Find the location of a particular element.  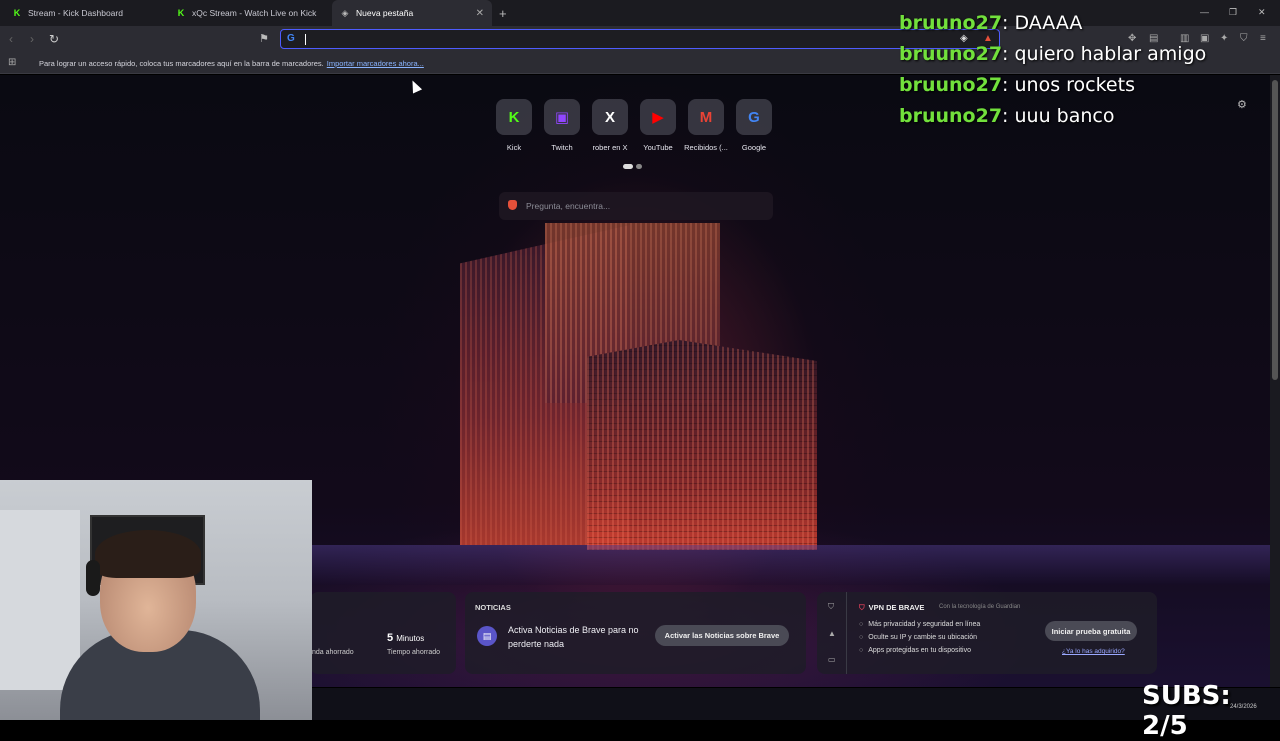

shortcut-rober-en-x: X rober en X is located at coordinates (610, 125).